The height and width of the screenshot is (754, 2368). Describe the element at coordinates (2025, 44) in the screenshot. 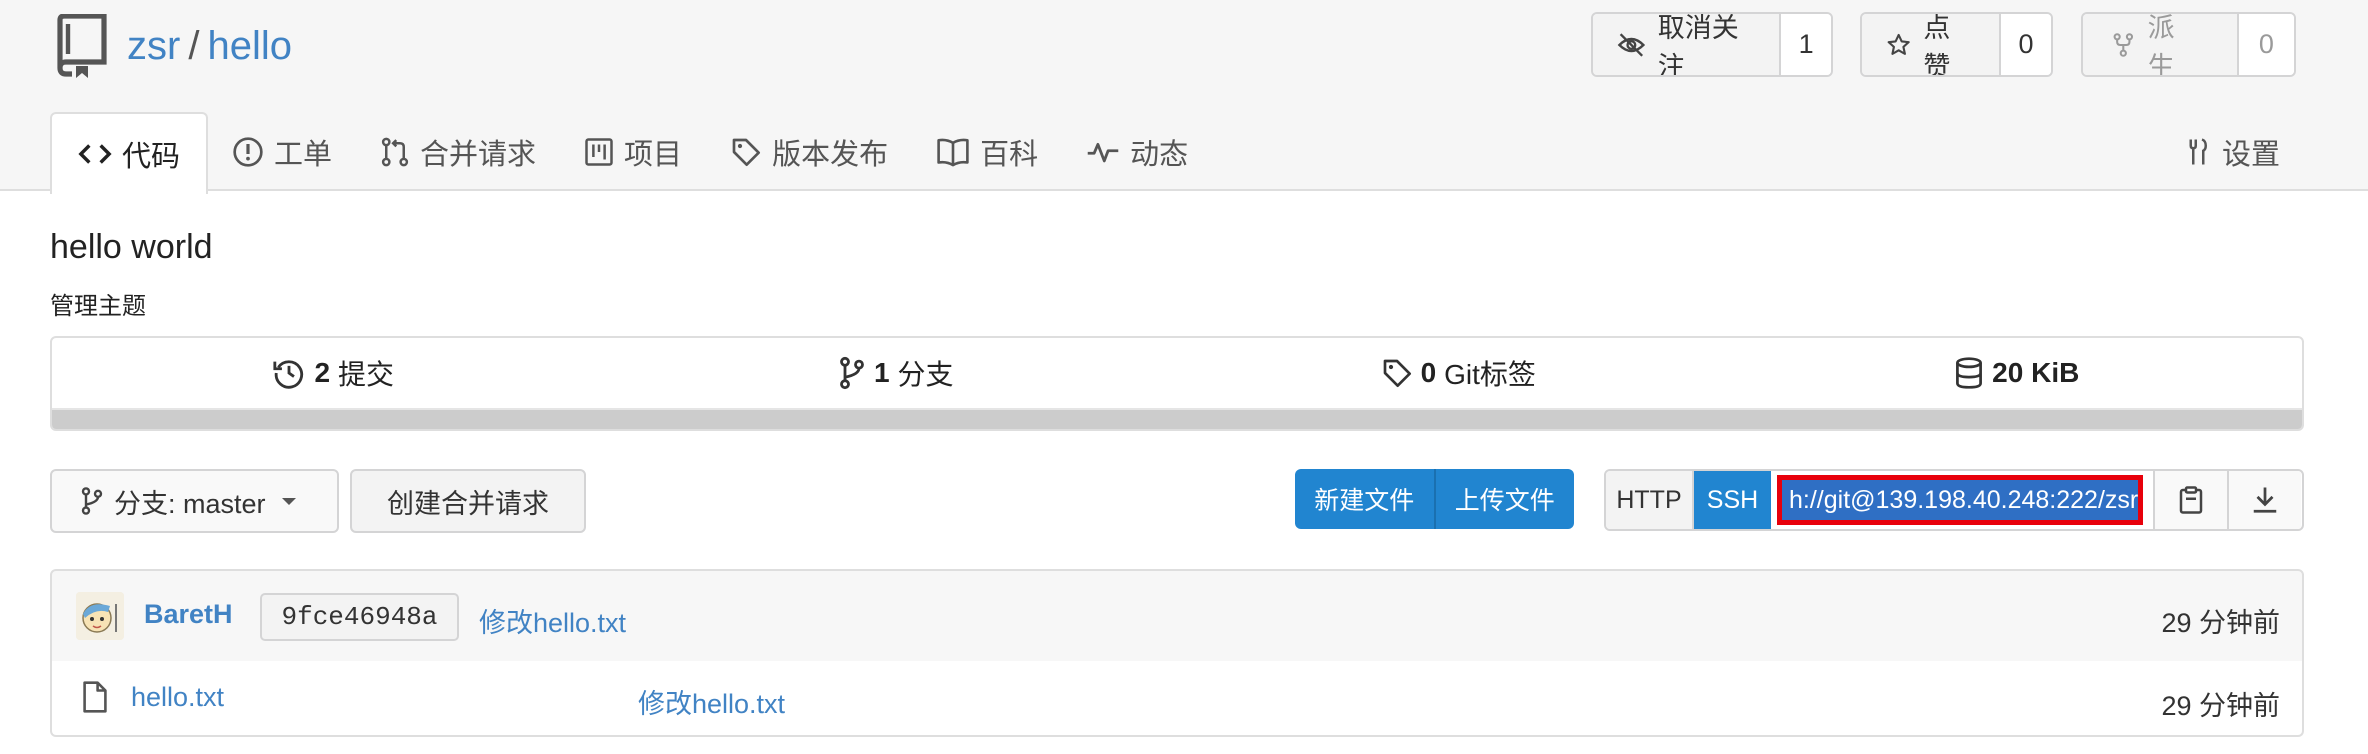

I see `stars-count: 0` at that location.